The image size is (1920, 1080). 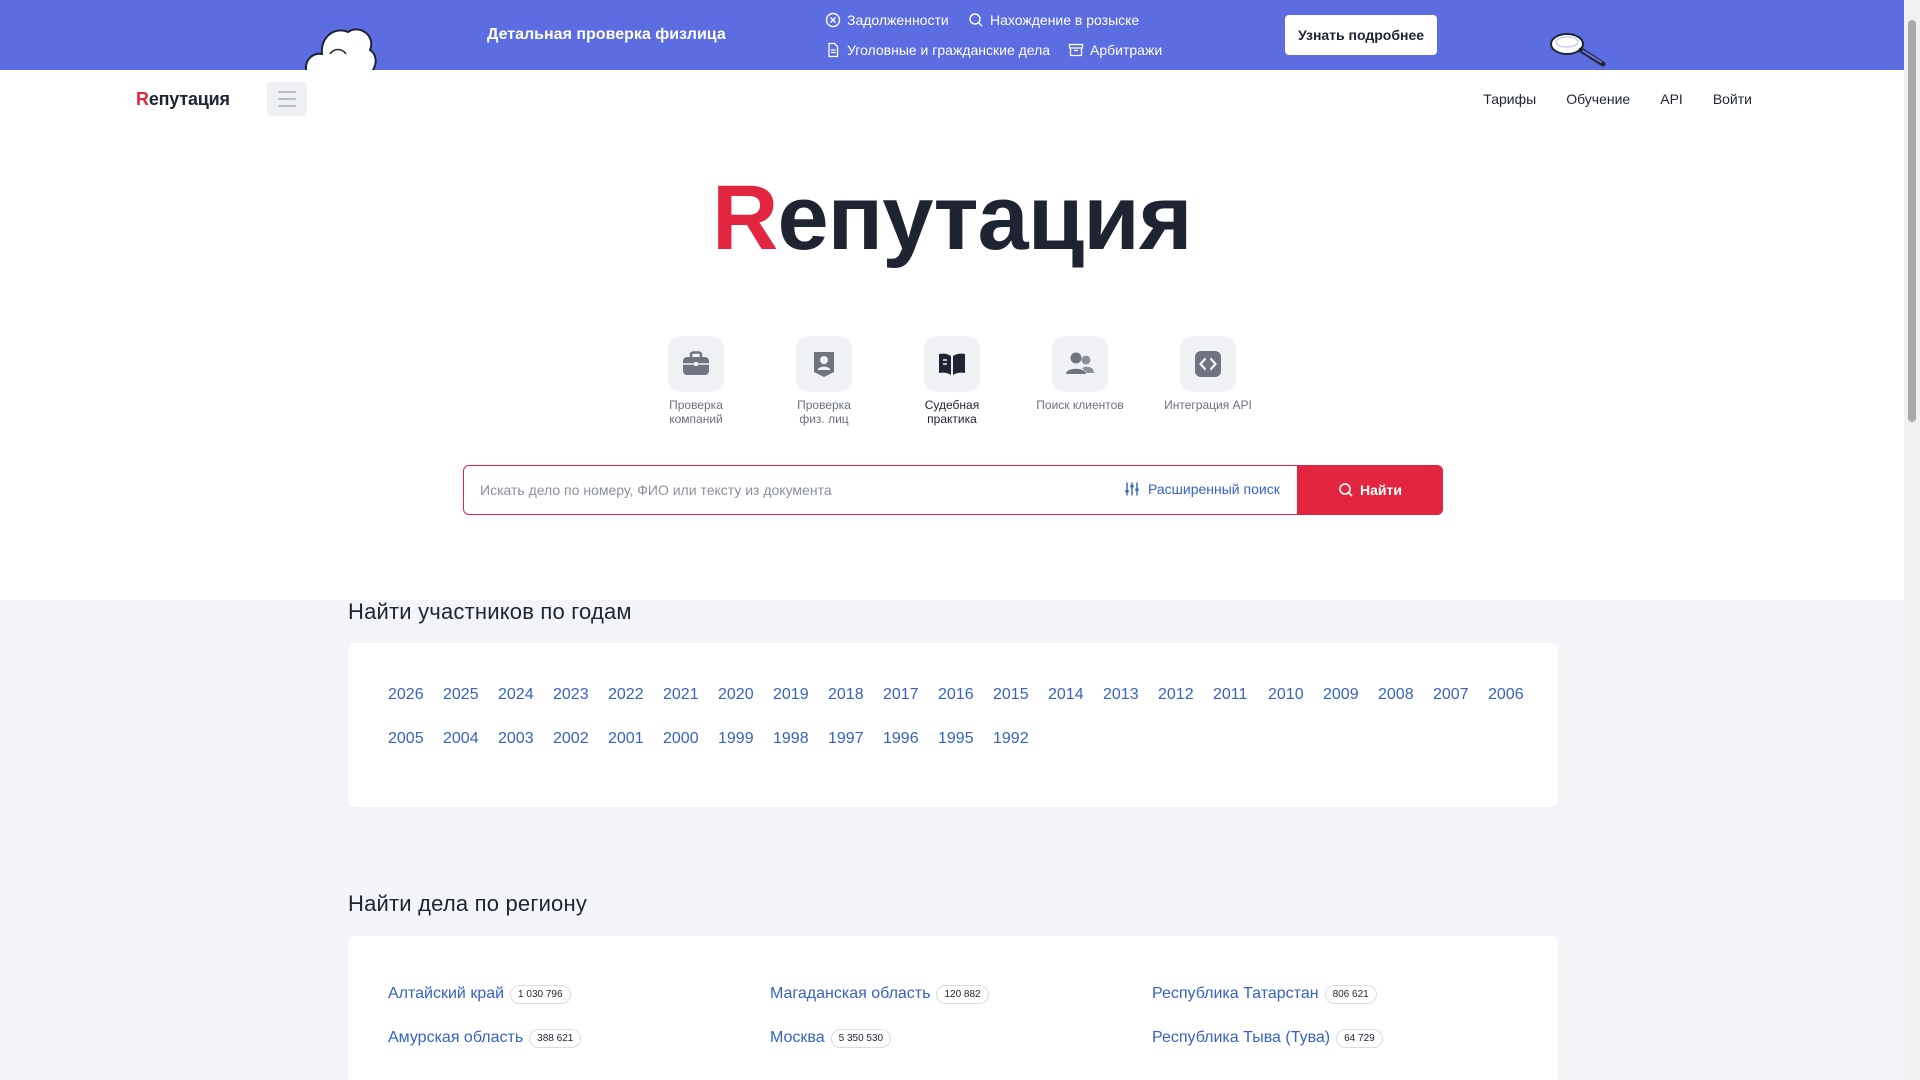 What do you see at coordinates (1912, 221) in the screenshot?
I see `scrollbar-thumb` at bounding box center [1912, 221].